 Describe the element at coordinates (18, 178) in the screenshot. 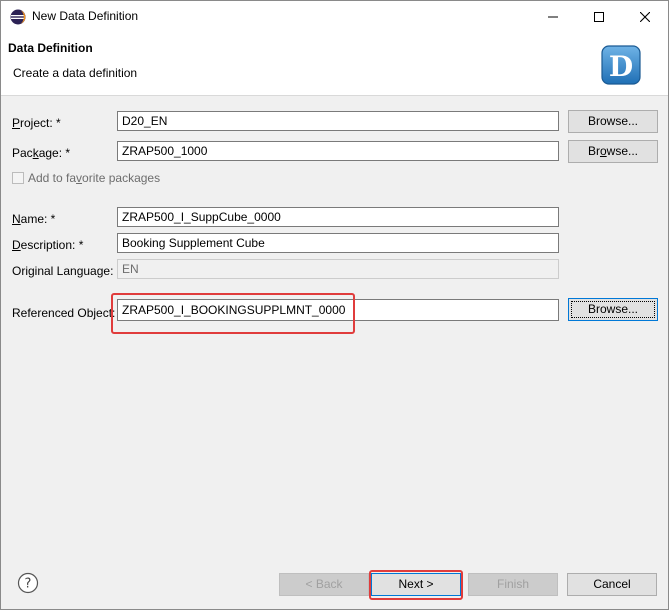

I see `add-to-favorites-checkbox` at that location.